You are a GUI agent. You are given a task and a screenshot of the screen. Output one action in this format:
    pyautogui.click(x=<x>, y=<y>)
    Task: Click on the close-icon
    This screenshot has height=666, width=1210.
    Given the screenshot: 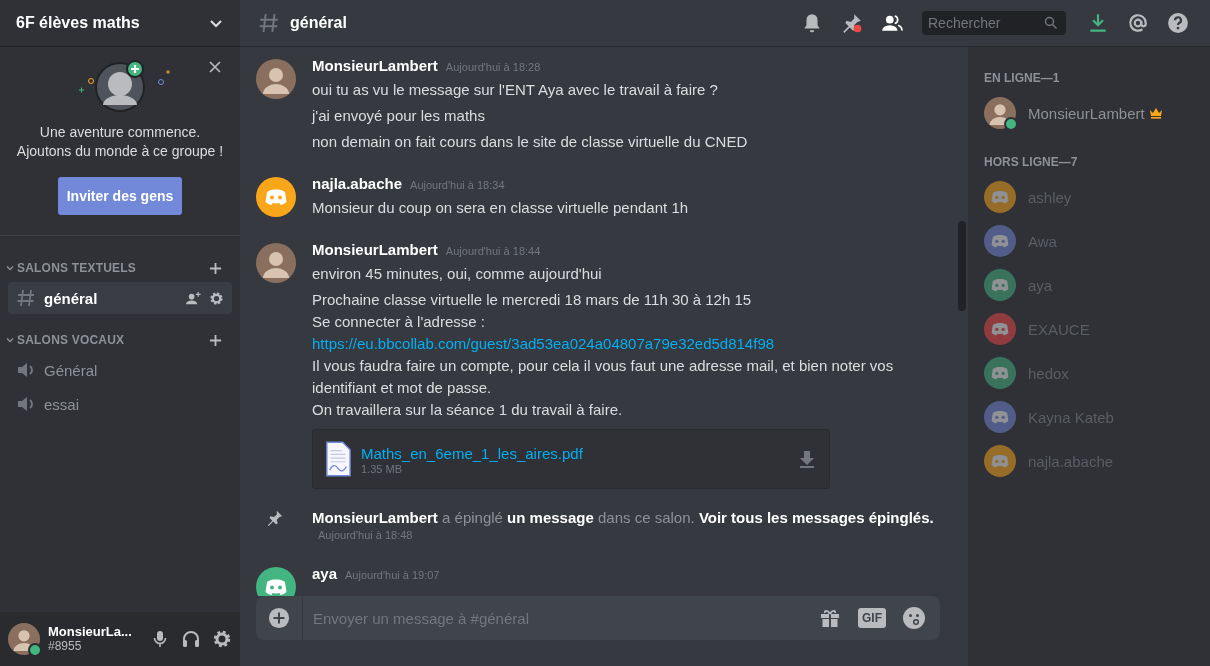 What is the action you would take?
    pyautogui.click(x=215, y=67)
    